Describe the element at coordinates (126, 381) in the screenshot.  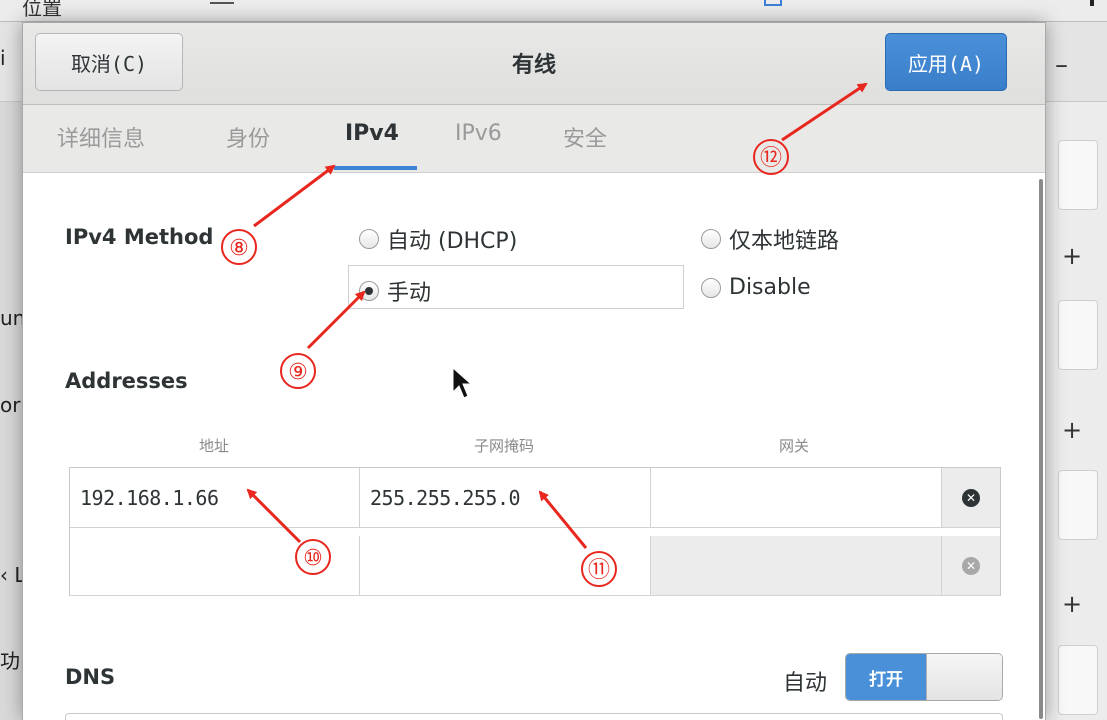
I see `addresses-heading: Addresses` at that location.